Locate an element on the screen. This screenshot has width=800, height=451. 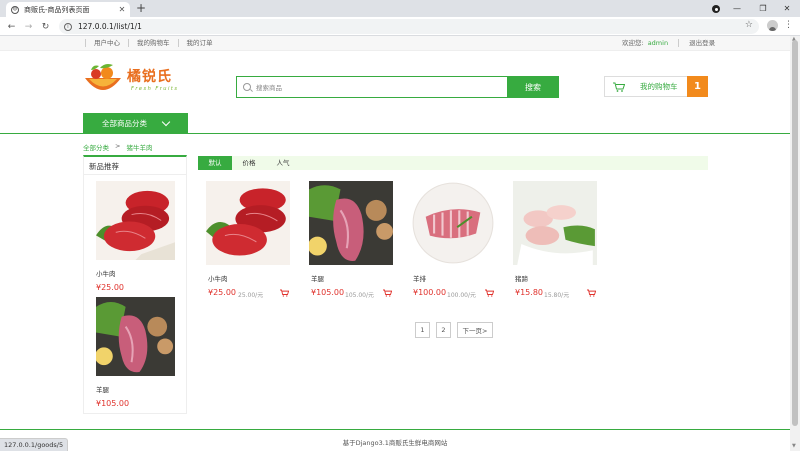
browser-toolbar: ← → ↻ i 127.0.0.1/list/1/1 ☆ ⋮ is located at coordinates (400, 26).